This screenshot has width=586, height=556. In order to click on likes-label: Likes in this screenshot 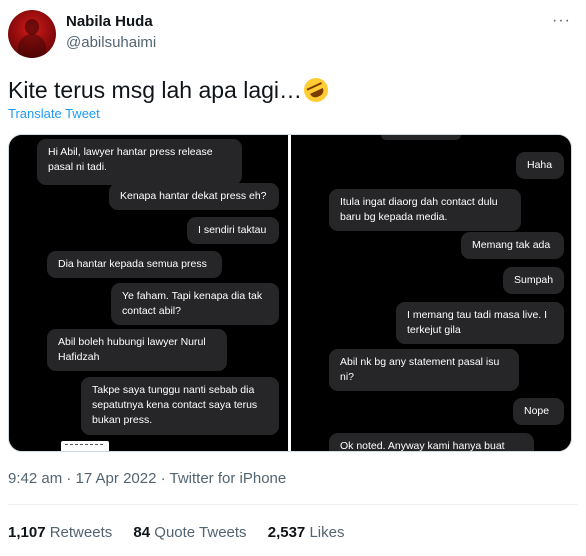, I will do `click(327, 532)`.